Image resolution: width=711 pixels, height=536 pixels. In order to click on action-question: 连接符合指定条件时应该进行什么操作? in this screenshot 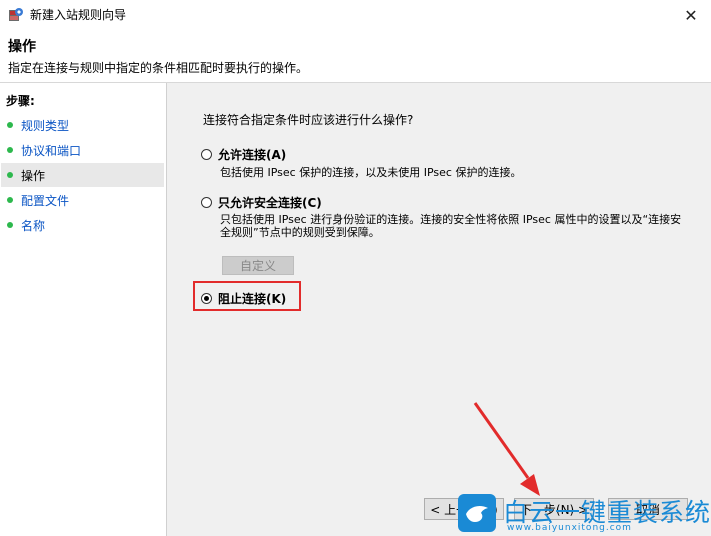, I will do `click(308, 120)`.